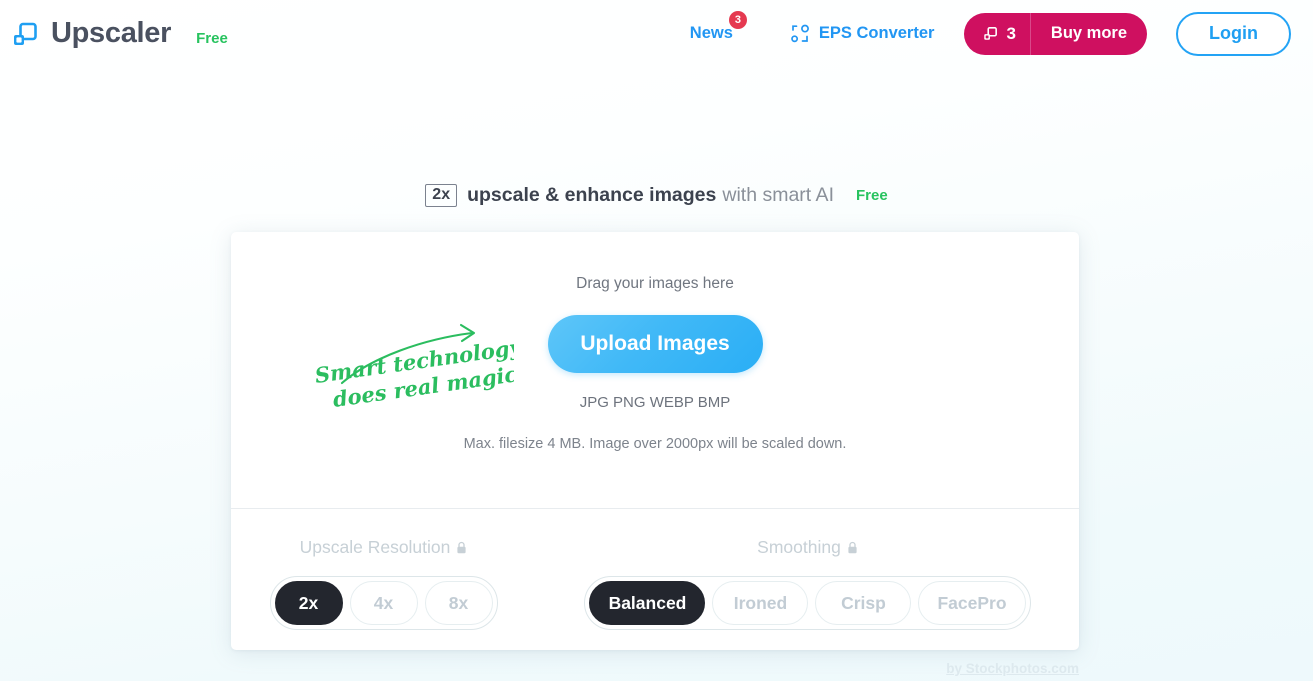  I want to click on smoothing-group: Smoothing Balanced Ironed Crisp FacePro, so click(807, 593).